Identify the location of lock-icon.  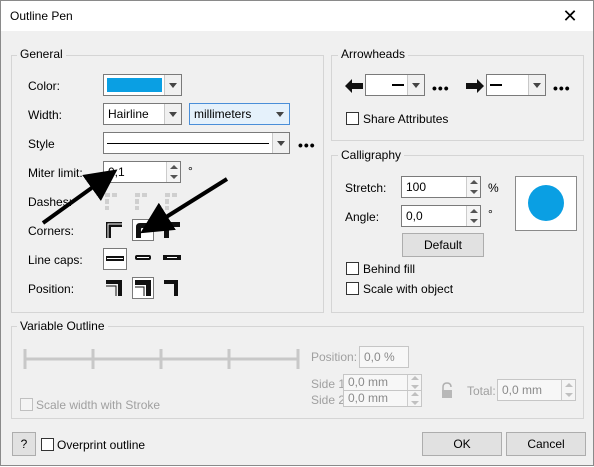
(447, 391).